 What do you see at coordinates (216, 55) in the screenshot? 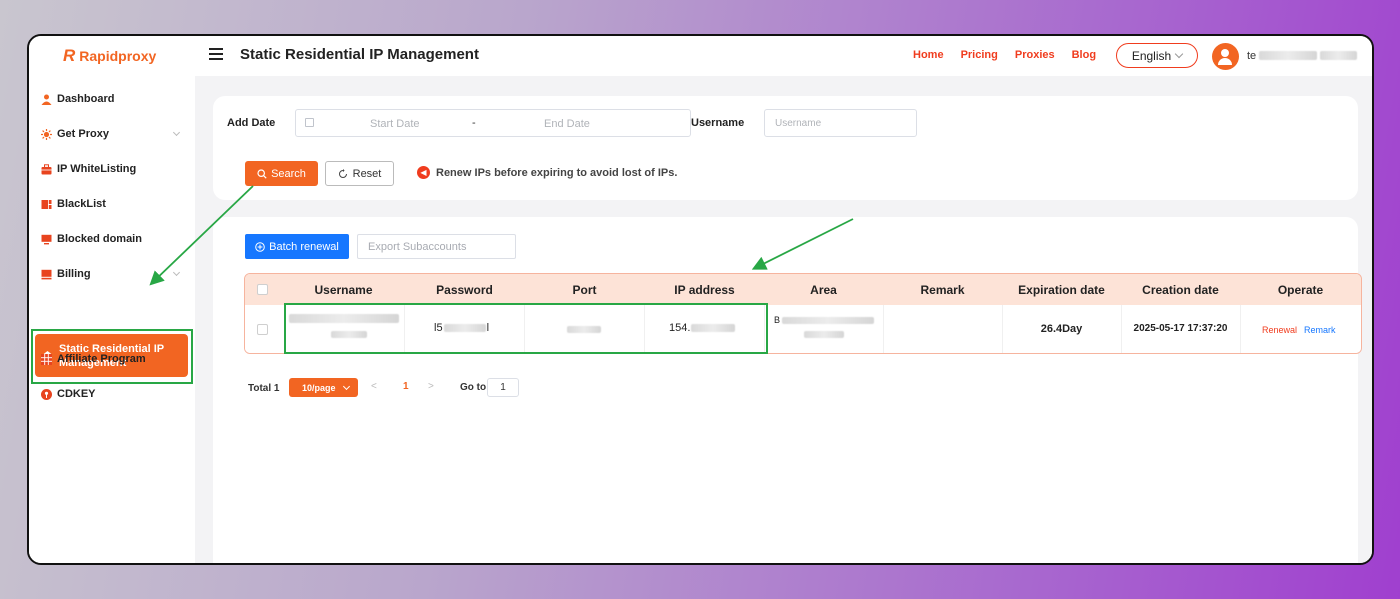
I see `hamburger-menu-icon` at bounding box center [216, 55].